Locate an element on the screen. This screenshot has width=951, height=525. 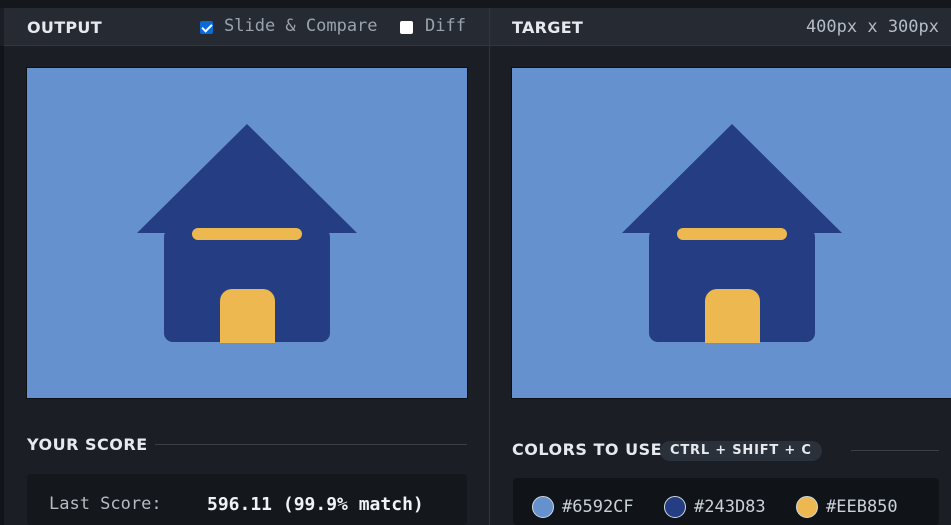
slide-compare-checkbox is located at coordinates (206, 27).